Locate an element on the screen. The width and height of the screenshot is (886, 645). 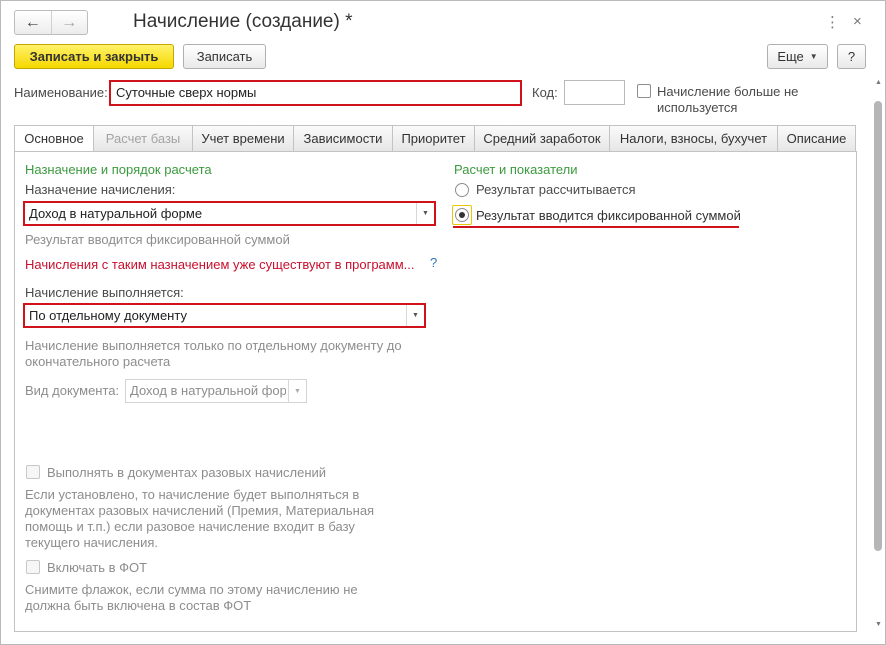
scrollbar-thumb is located at coordinates (878, 326).